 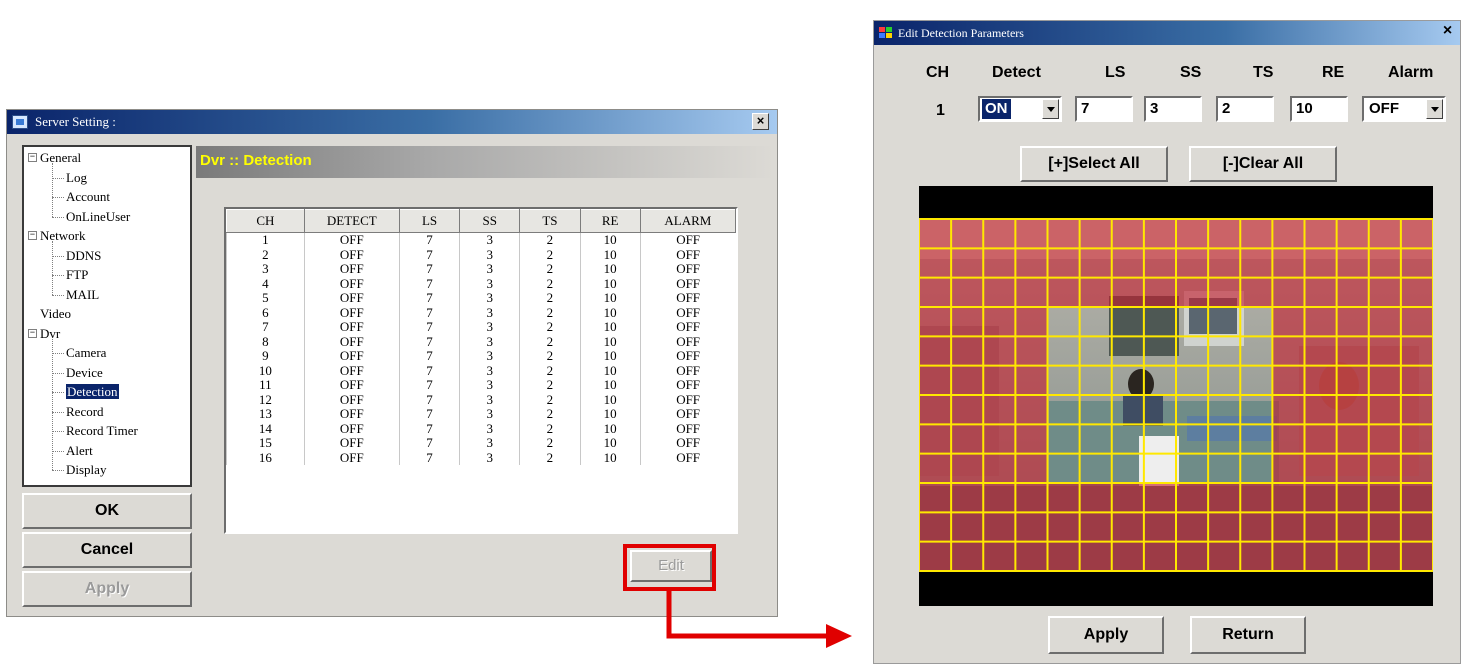 What do you see at coordinates (107, 550) in the screenshot?
I see `cancel-button: Cancel` at bounding box center [107, 550].